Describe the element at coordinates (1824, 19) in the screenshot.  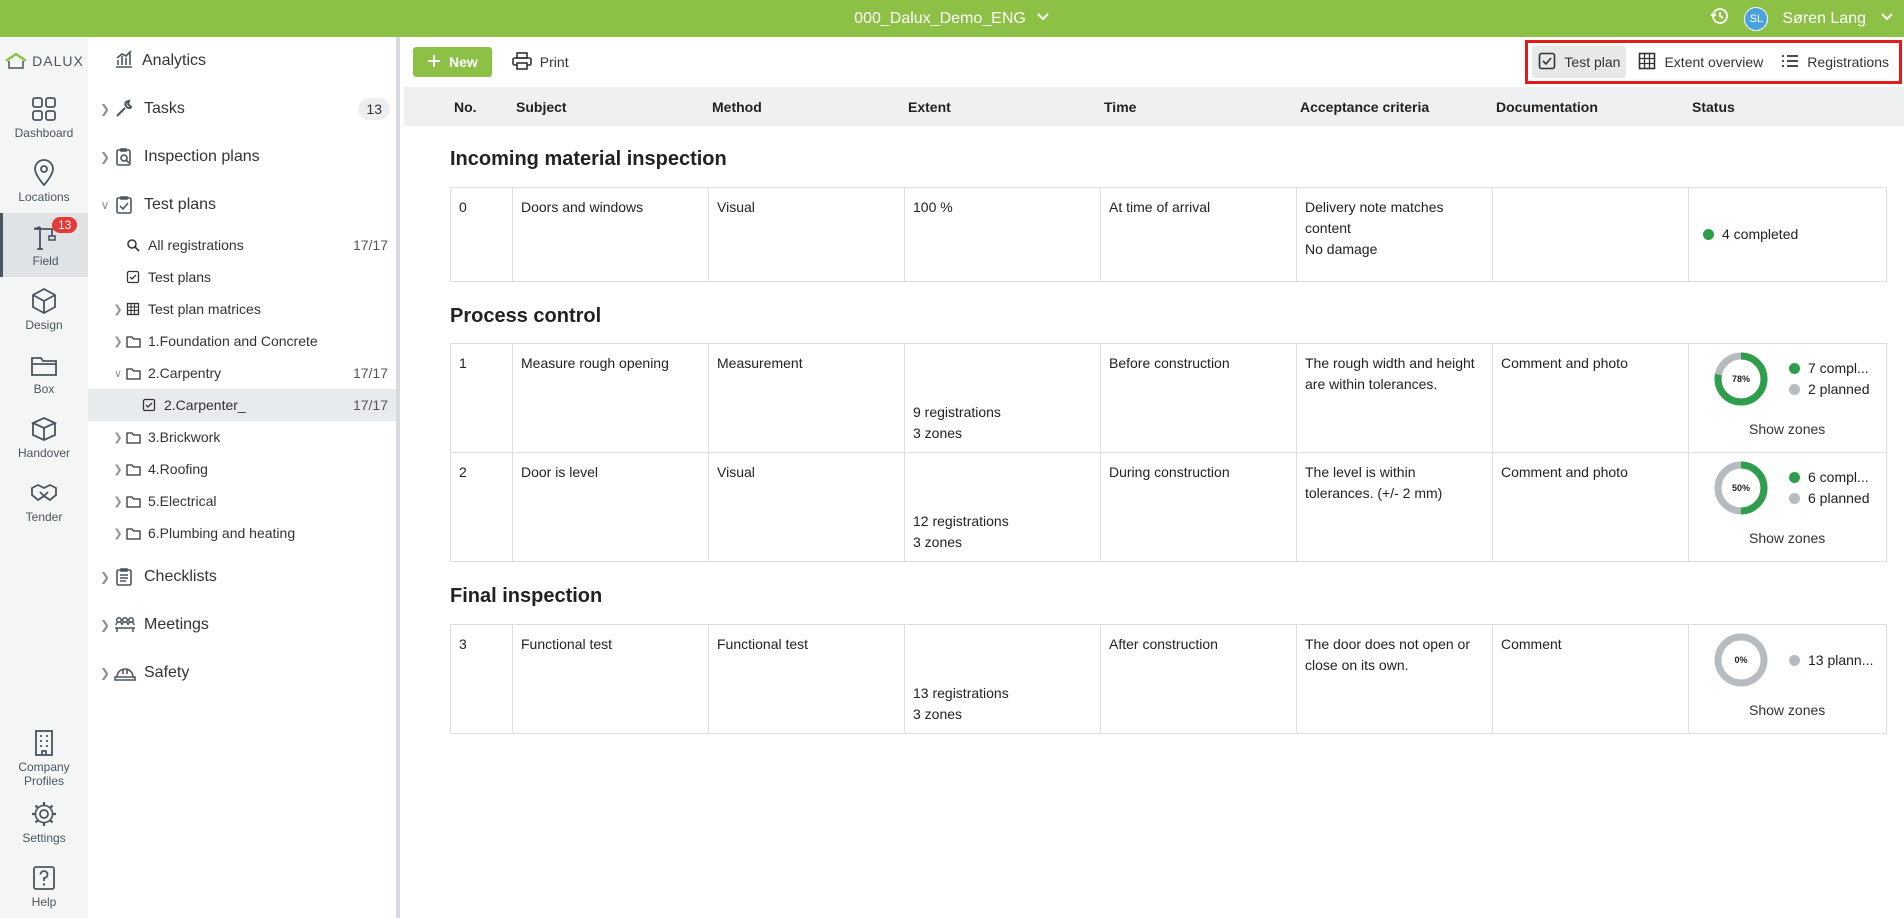
I see `user-name: Søren Lang` at that location.